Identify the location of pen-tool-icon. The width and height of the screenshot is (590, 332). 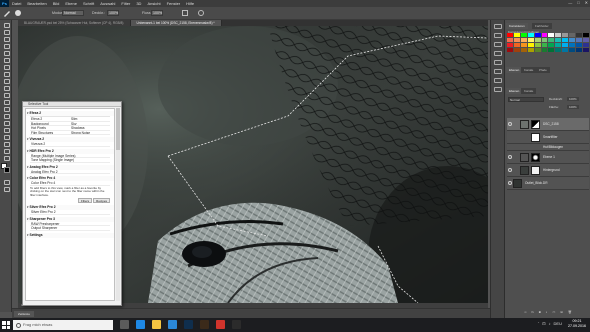
(6, 123).